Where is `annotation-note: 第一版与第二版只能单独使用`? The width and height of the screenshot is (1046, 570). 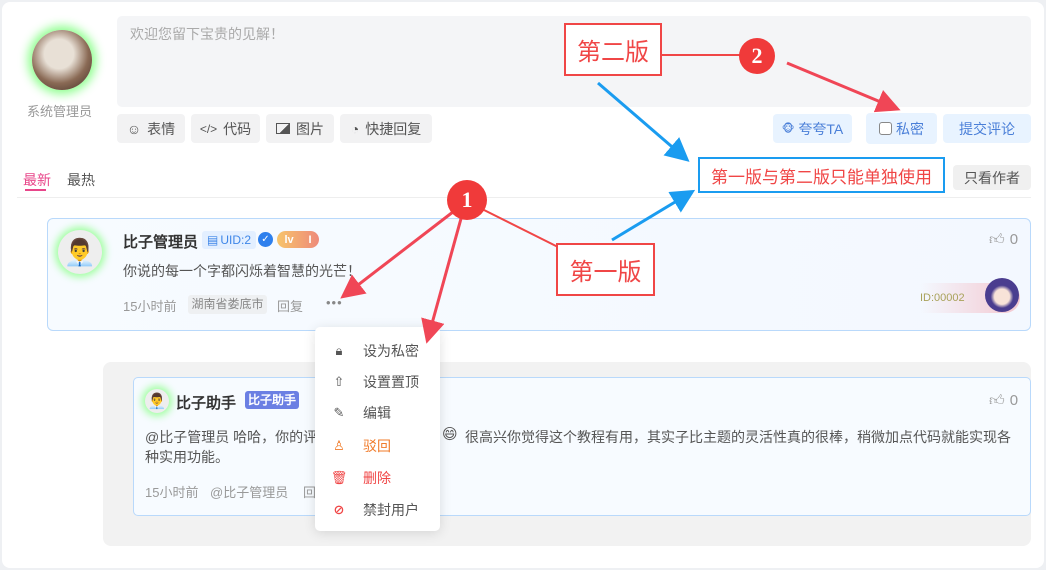 annotation-note: 第一版与第二版只能单独使用 is located at coordinates (821, 175).